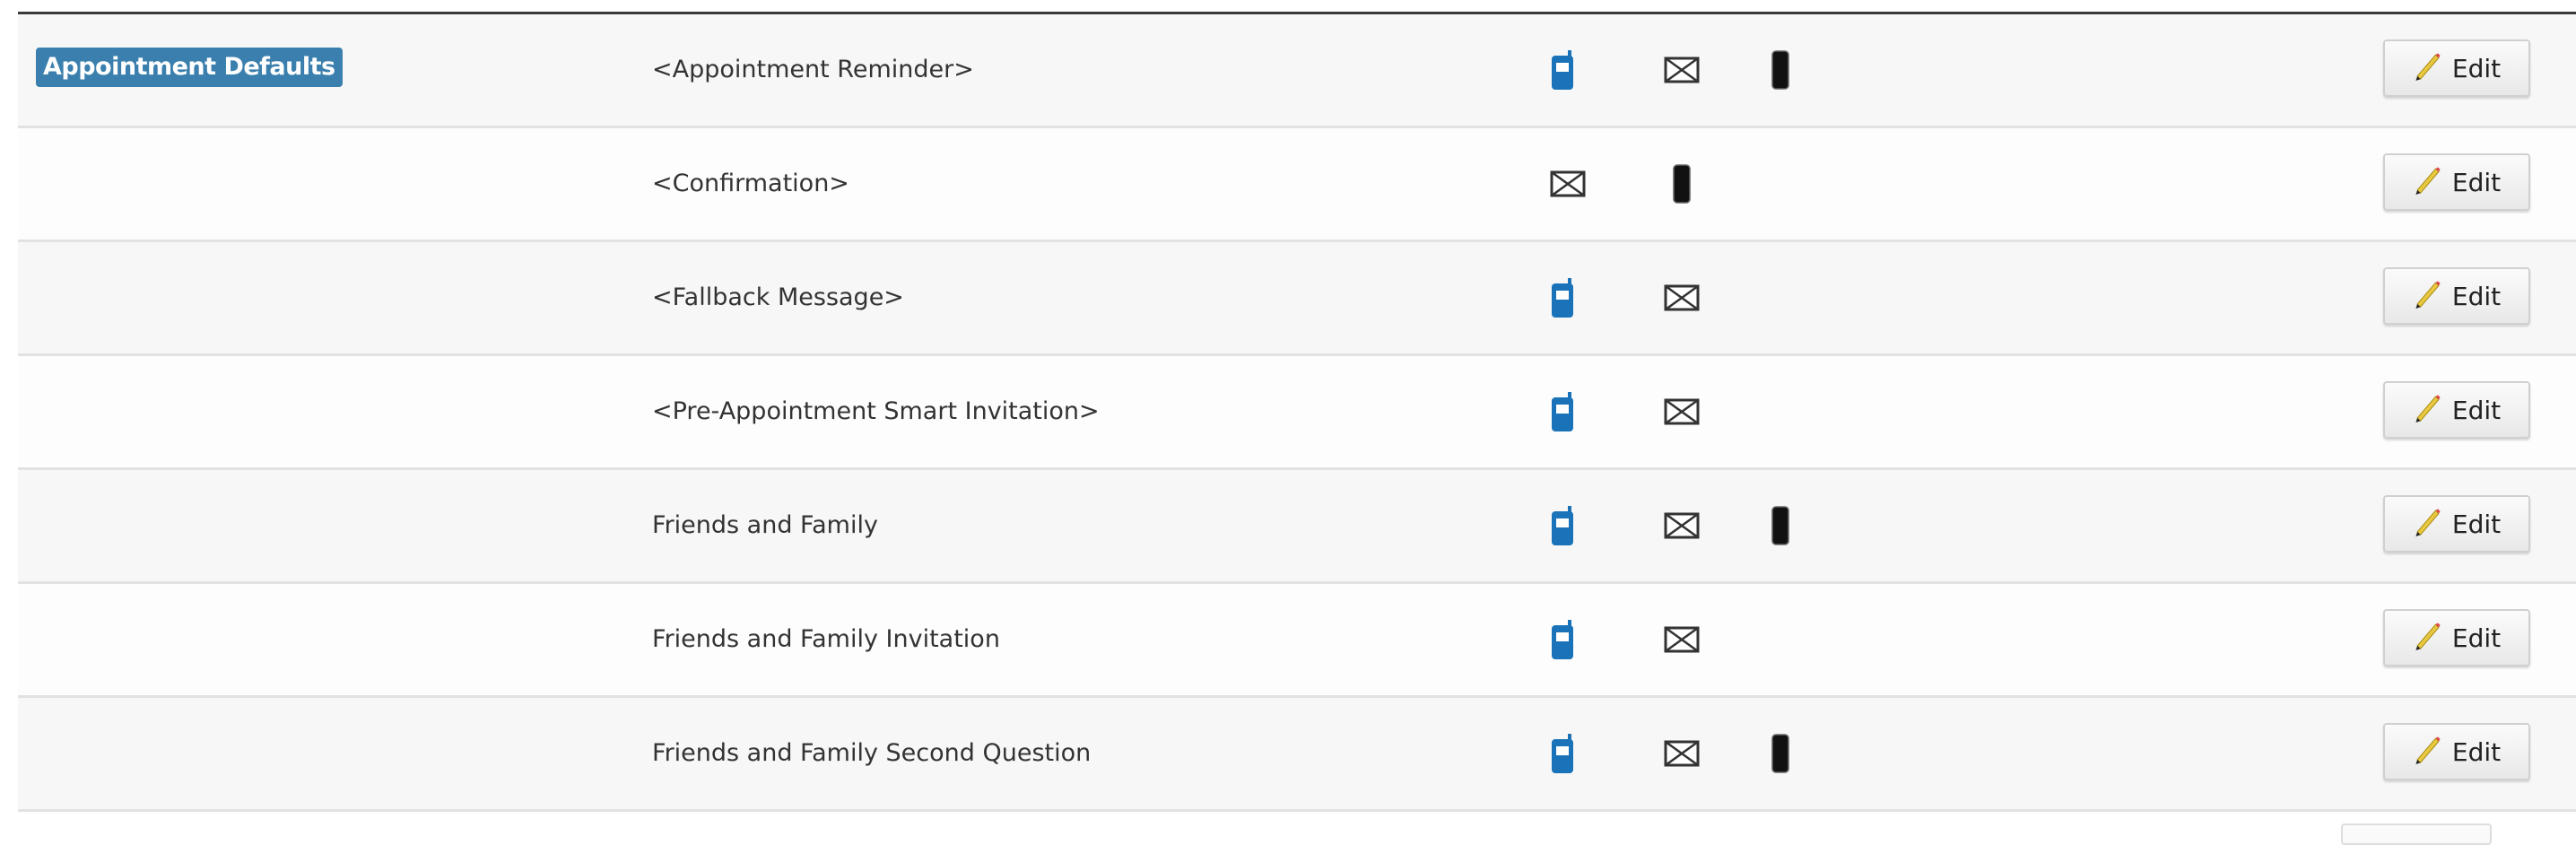 The height and width of the screenshot is (845, 2576). Describe the element at coordinates (876, 411) in the screenshot. I see `template-name: <Pre-Appointment Smart Invitation>` at that location.